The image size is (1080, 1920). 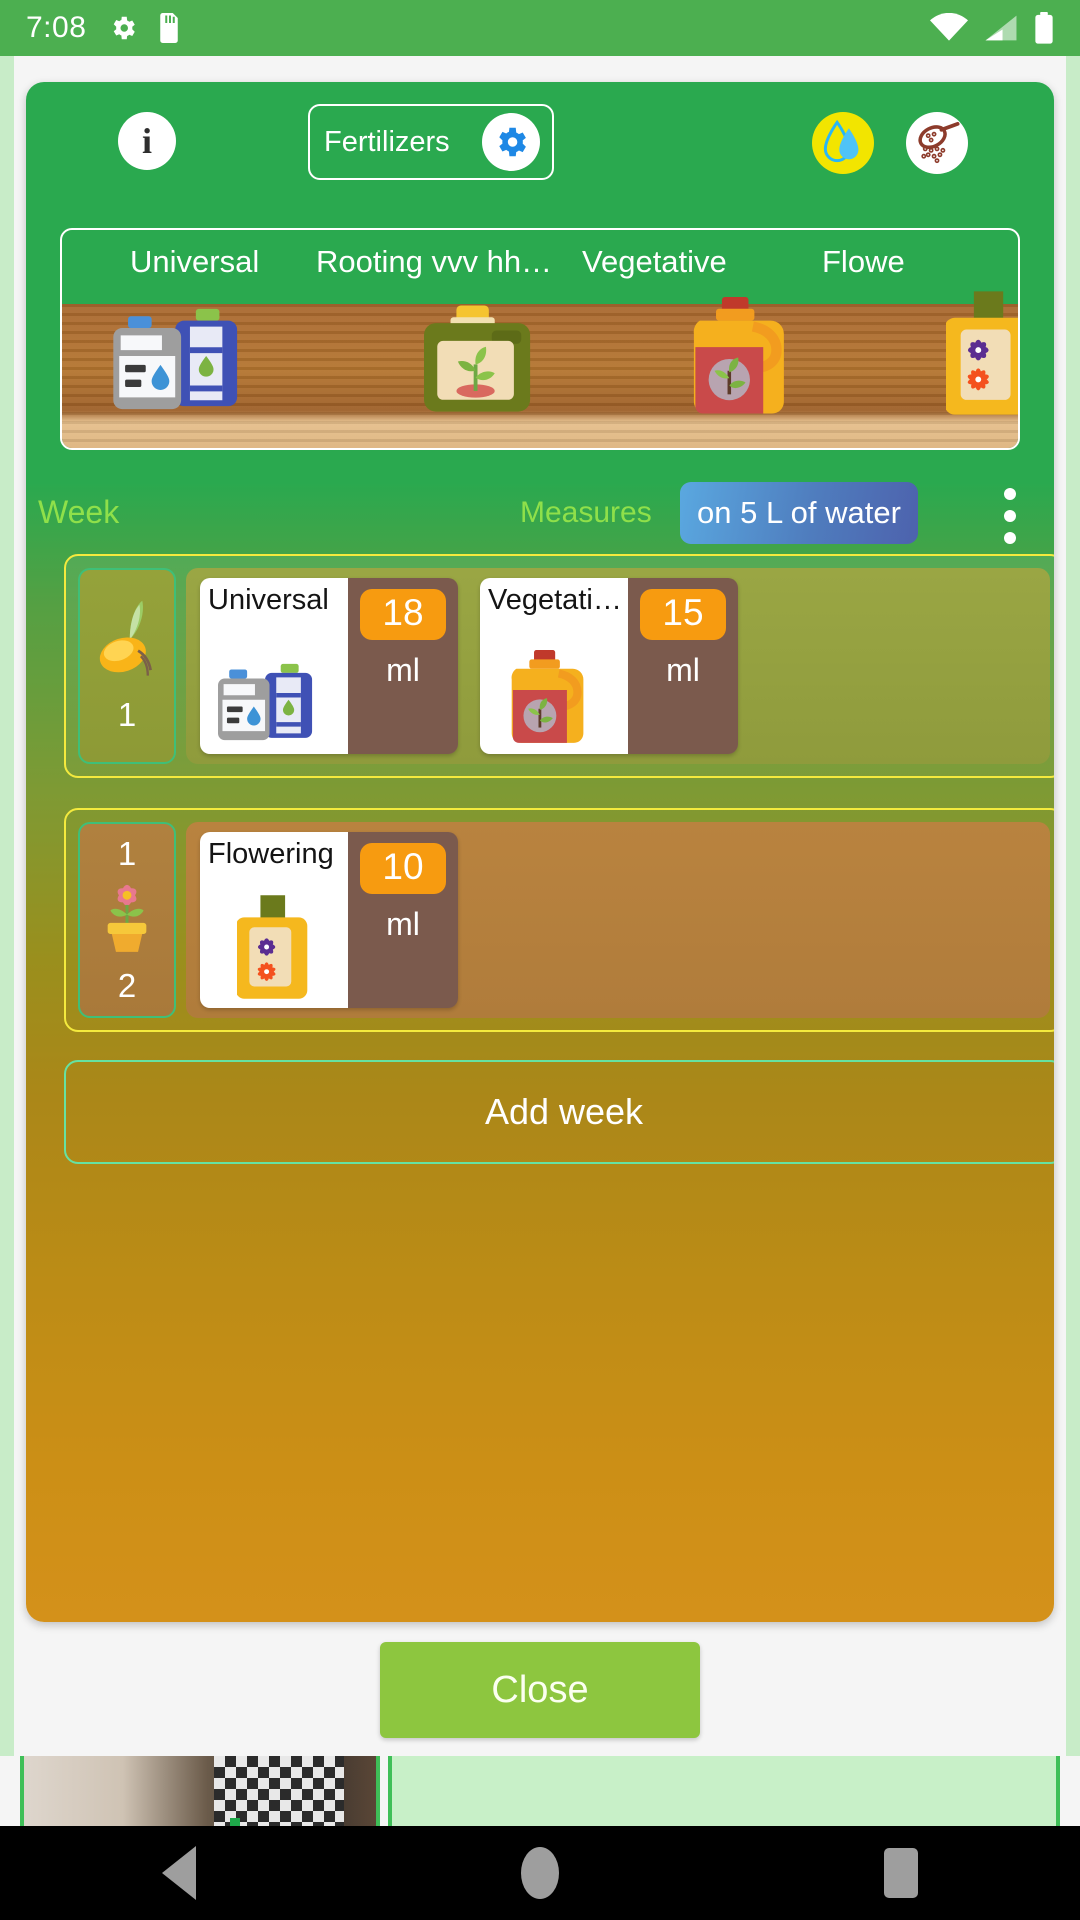 I want to click on dose-card: Flowering 10 ml, so click(x=329, y=920).